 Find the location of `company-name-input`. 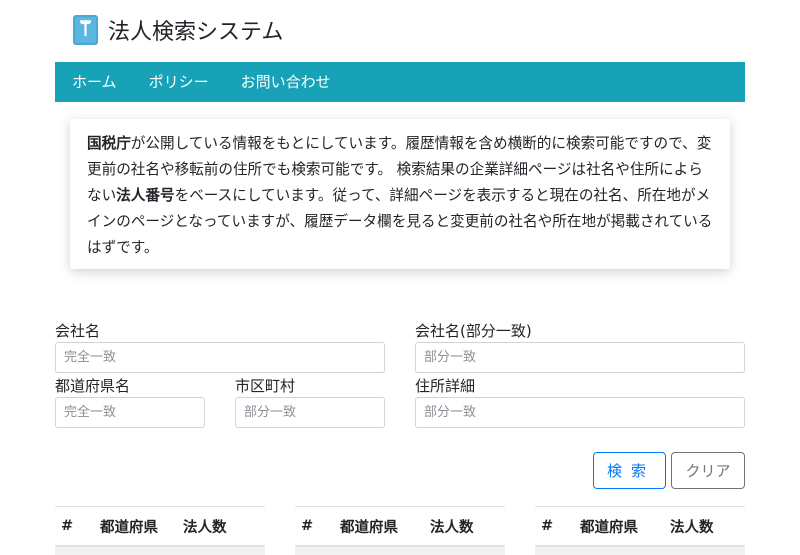

company-name-input is located at coordinates (220, 357).